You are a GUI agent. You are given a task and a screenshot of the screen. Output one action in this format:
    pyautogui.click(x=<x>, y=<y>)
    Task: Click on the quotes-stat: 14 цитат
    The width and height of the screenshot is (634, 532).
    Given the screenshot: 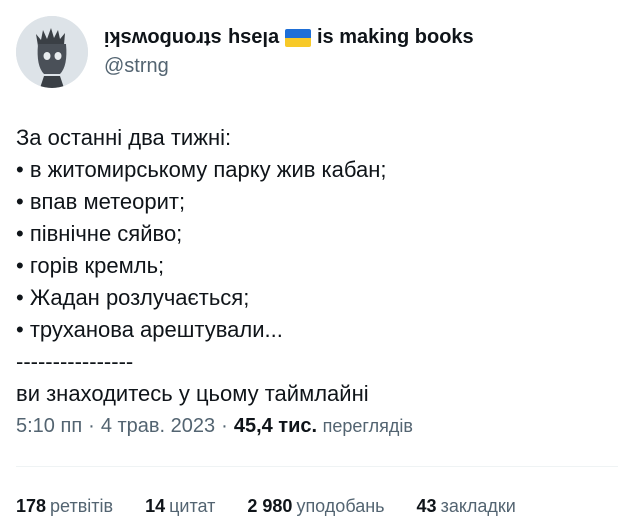 What is the action you would take?
    pyautogui.click(x=180, y=506)
    